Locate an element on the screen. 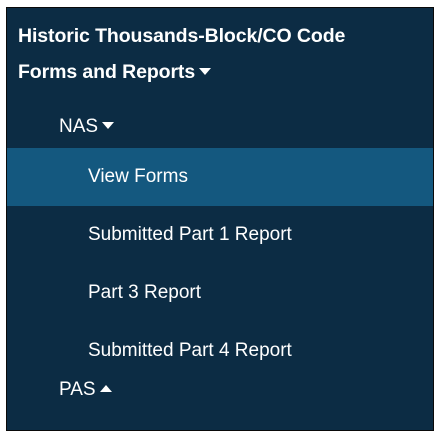  nav-item-submitted-part-1-report: Submitted Part 1 Report is located at coordinates (220, 235).